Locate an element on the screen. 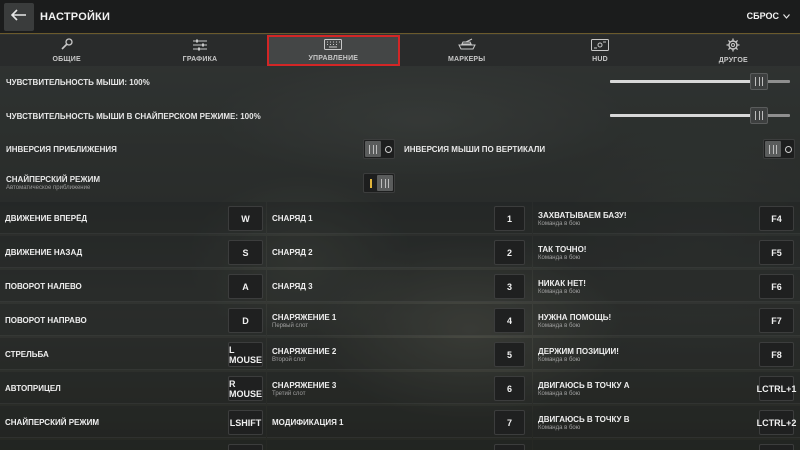 The width and height of the screenshot is (800, 450). tab-hud: HUD is located at coordinates (599, 50).